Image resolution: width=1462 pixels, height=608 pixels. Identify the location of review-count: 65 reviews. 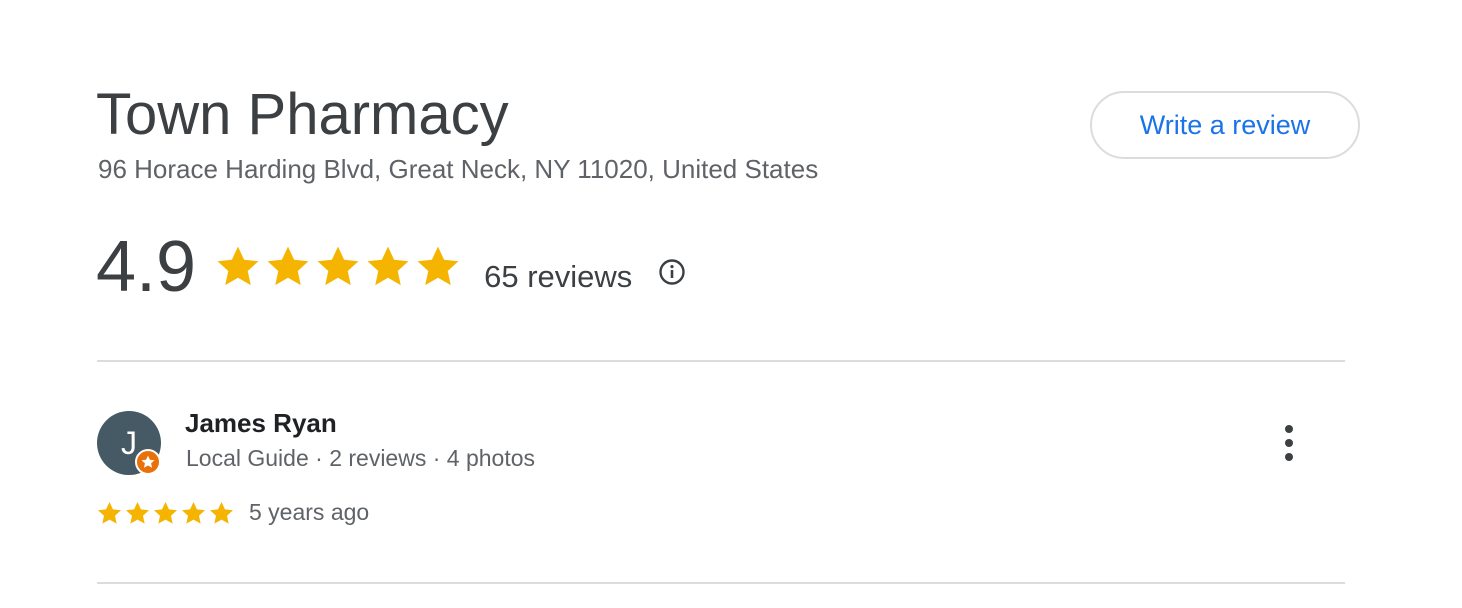
(558, 277).